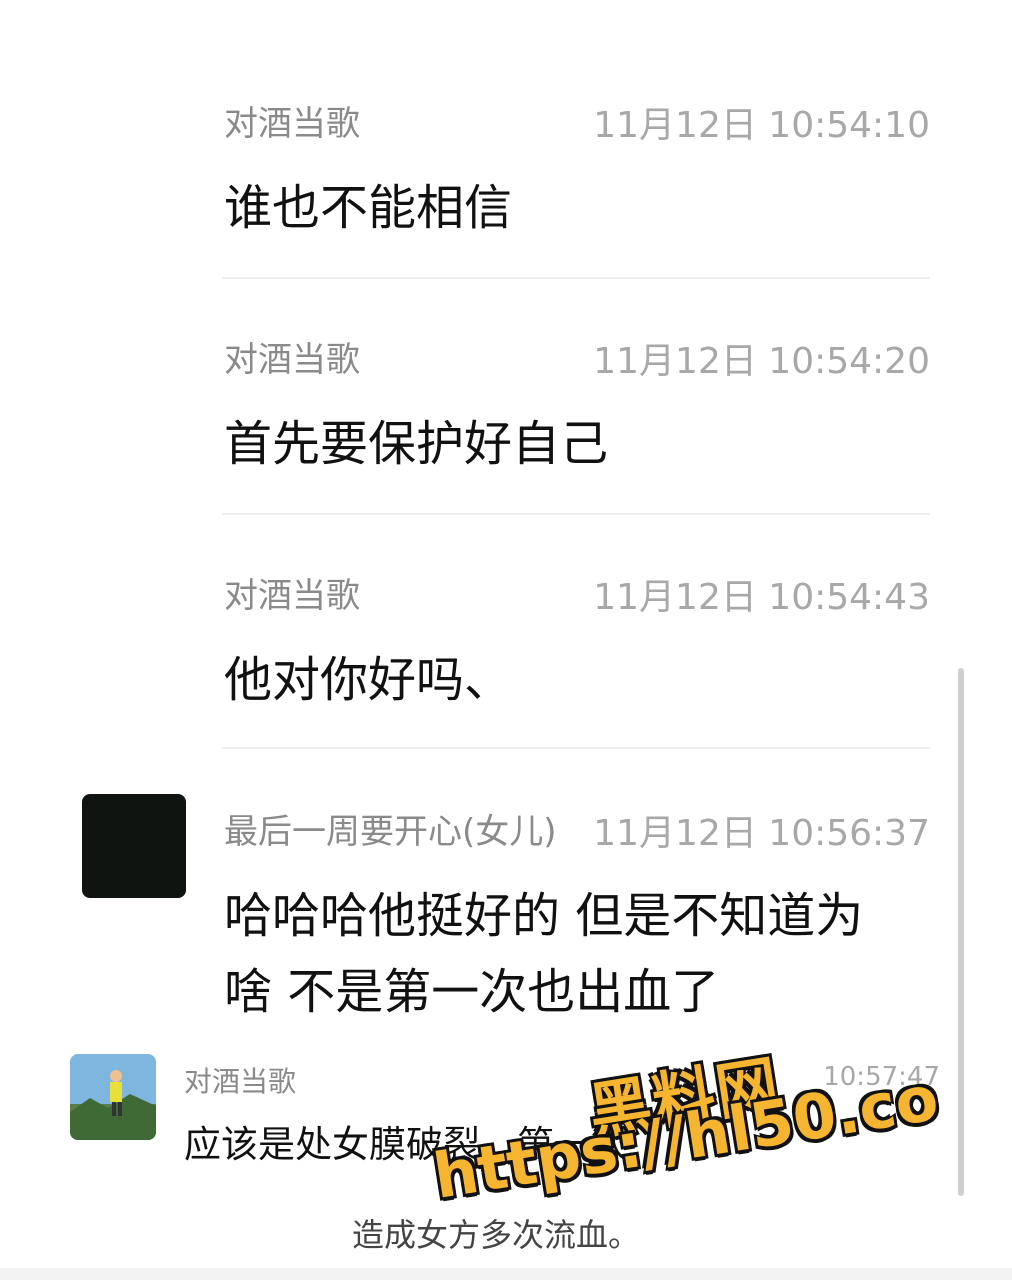 This screenshot has height=1280, width=1012. I want to click on sender-name: 最后一周要开心(女儿), so click(390, 832).